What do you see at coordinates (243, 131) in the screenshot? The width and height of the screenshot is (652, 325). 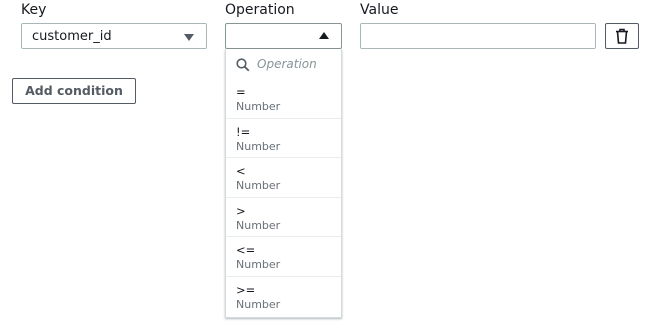 I see `option-operator: !=` at bounding box center [243, 131].